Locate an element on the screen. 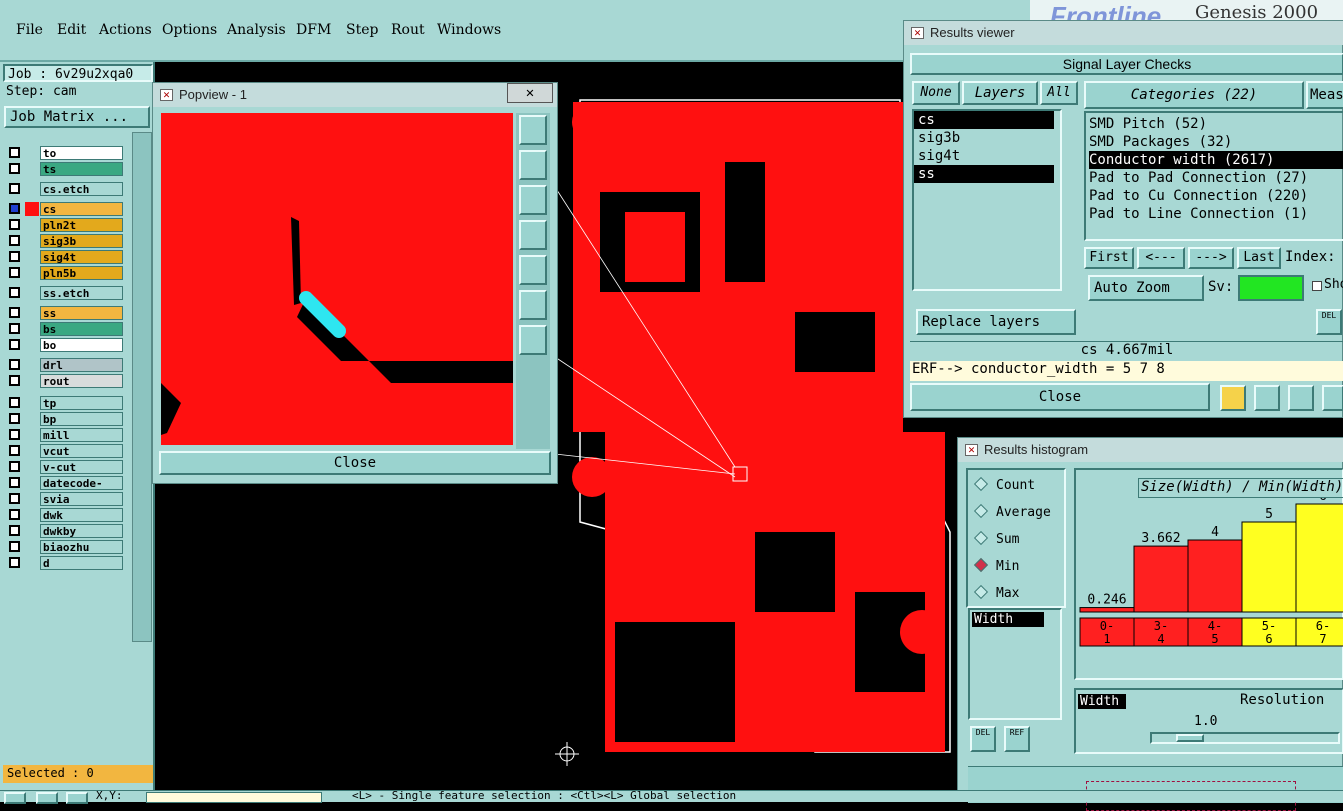  menu-rout: Rout is located at coordinates (408, 30).